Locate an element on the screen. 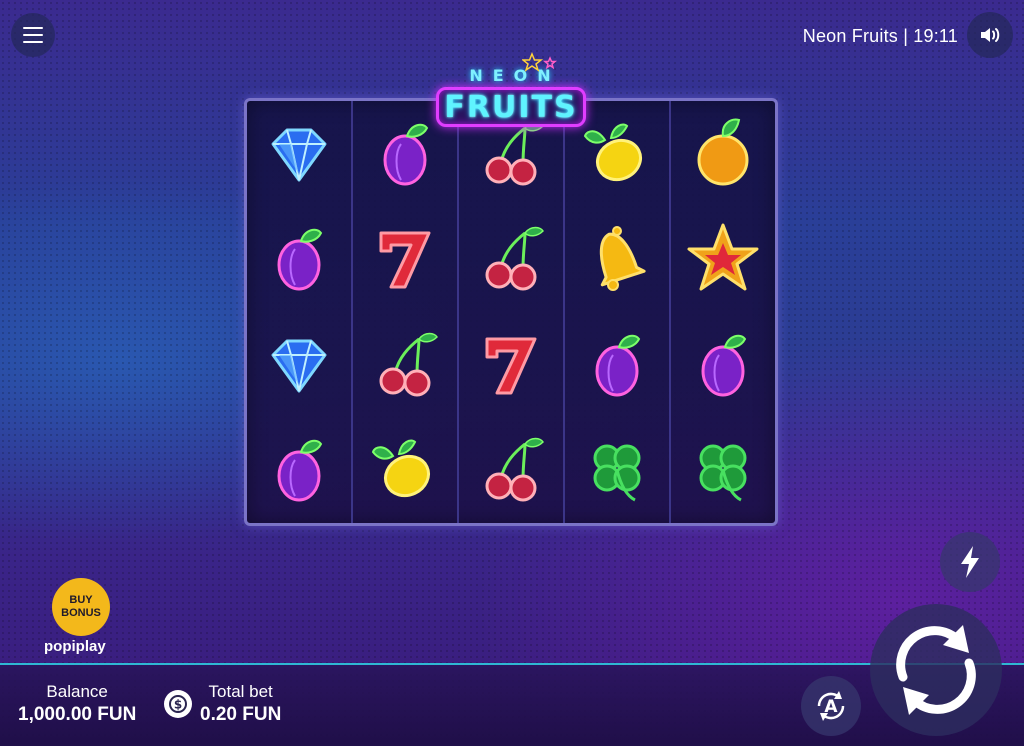 The height and width of the screenshot is (746, 1024). turbo-button is located at coordinates (970, 562).